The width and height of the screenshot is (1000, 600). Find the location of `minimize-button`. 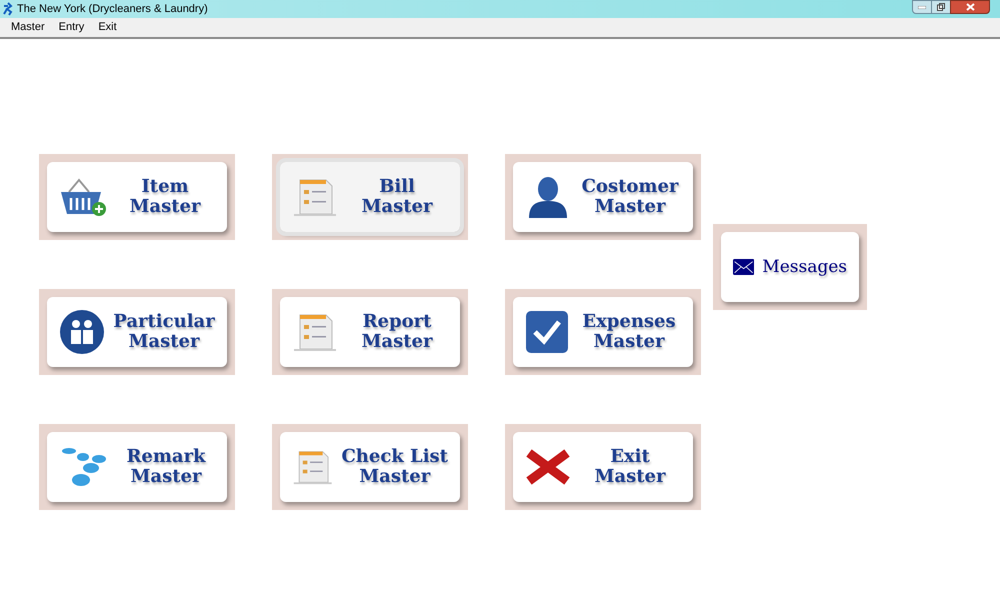

minimize-button is located at coordinates (922, 7).